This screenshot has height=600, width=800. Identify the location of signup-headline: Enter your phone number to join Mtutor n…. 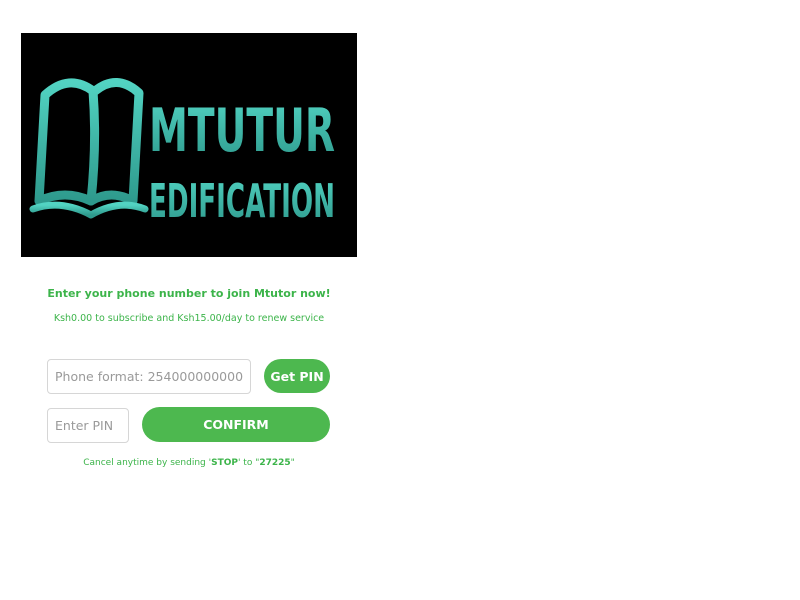
(189, 293).